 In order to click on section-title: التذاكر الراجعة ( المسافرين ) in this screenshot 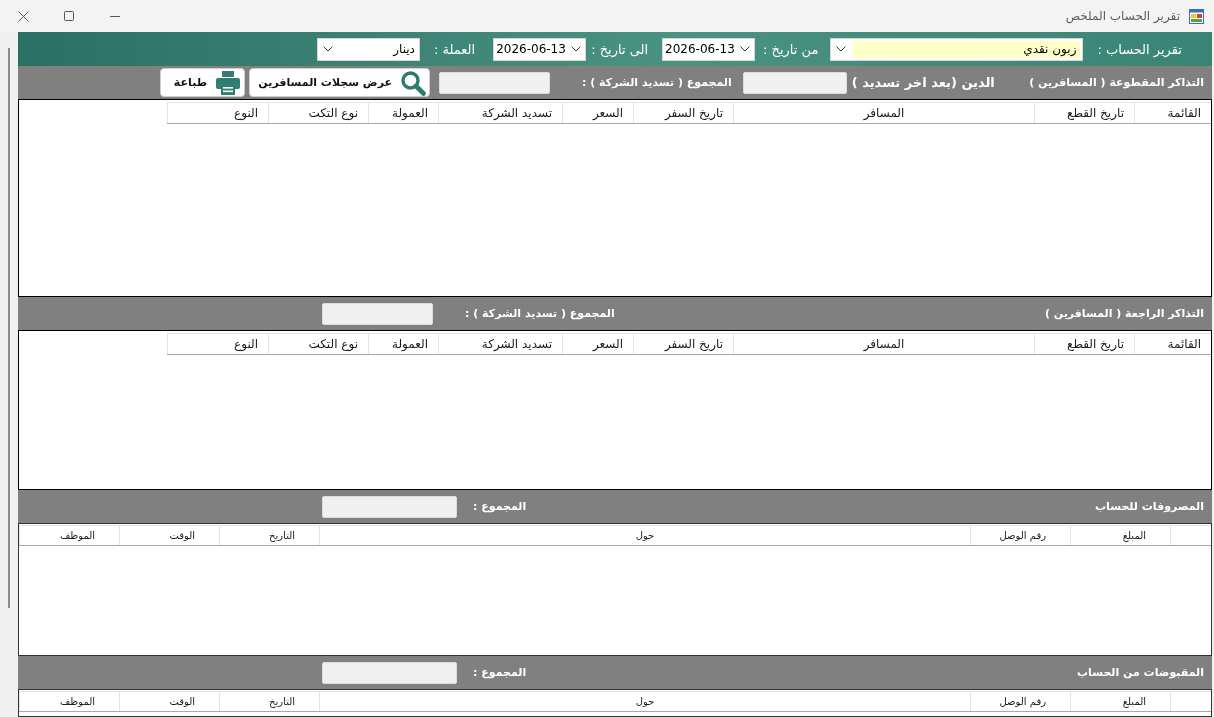, I will do `click(1124, 313)`.